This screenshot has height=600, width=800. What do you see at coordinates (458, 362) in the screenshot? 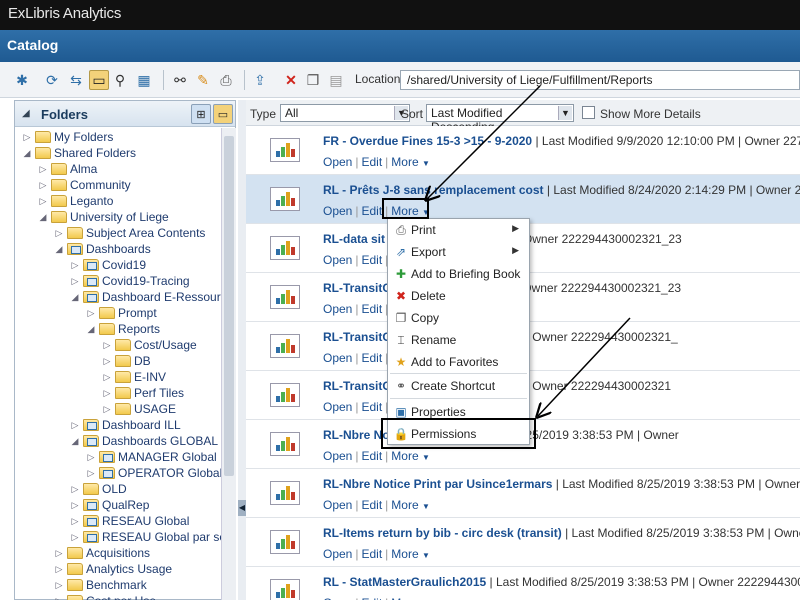
I see `menu-item-add-to-favorites: ★ Add to Favorites` at bounding box center [458, 362].